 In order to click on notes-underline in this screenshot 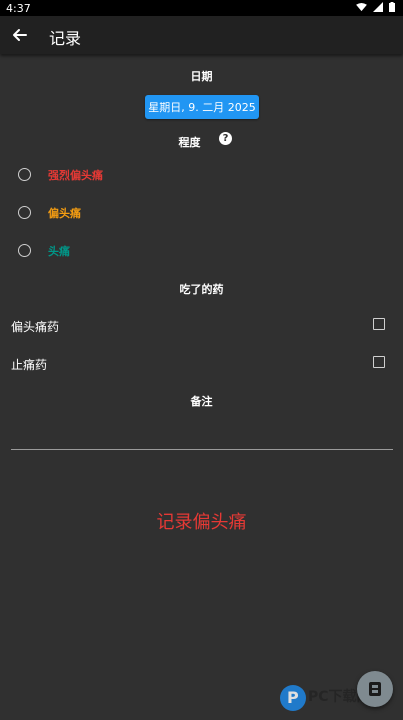, I will do `click(202, 449)`.